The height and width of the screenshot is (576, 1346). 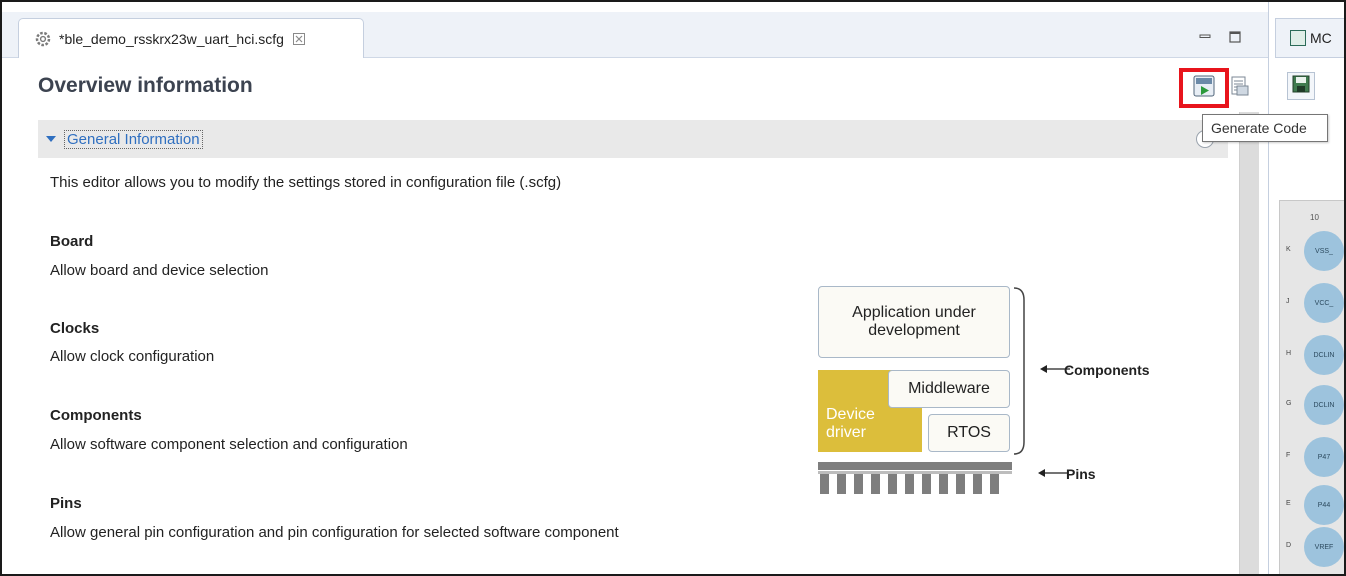 I want to click on item-heading-clocks: Clocks, so click(x=75, y=328).